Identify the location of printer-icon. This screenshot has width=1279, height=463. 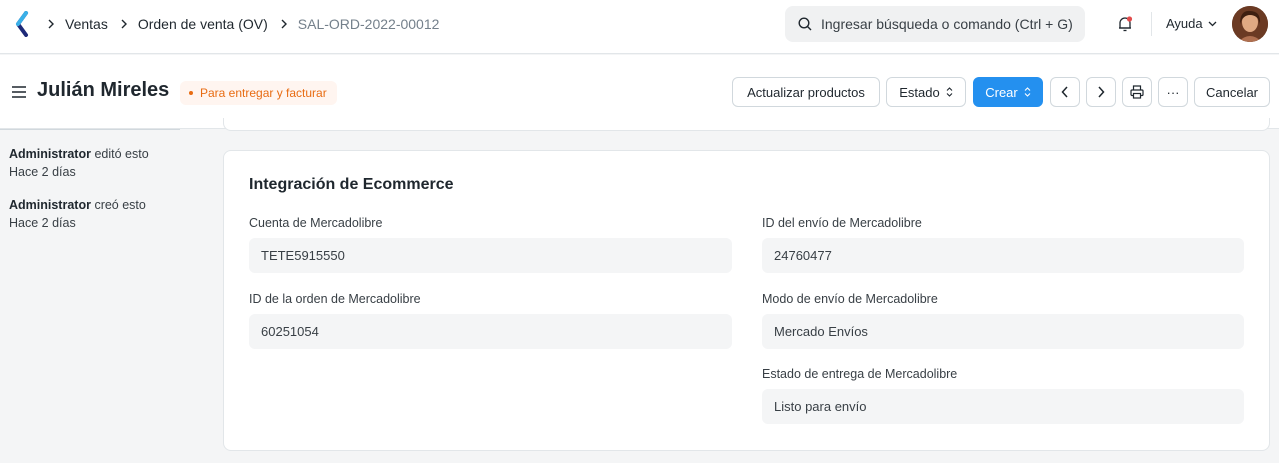
(1137, 92).